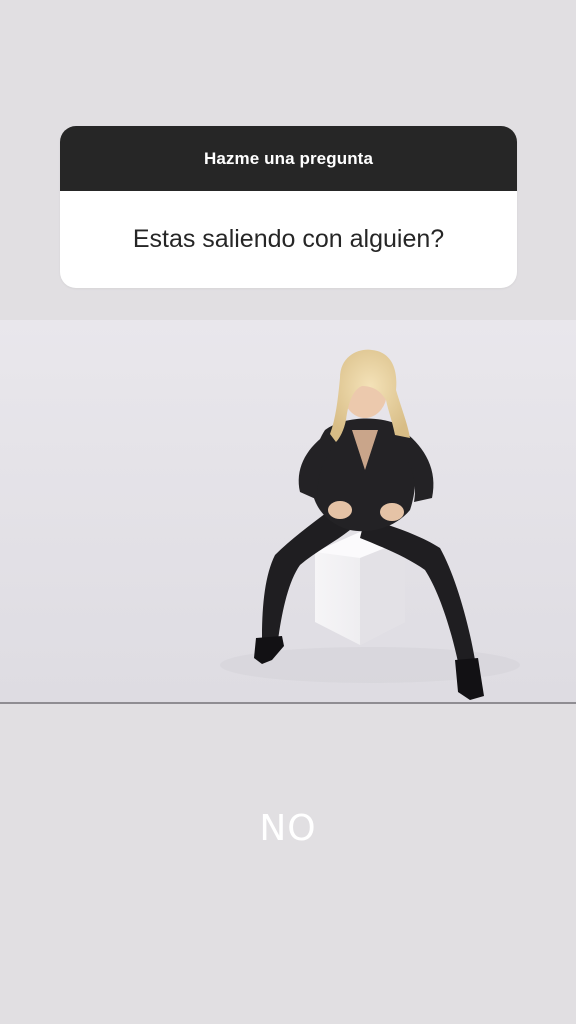  Describe the element at coordinates (288, 703) in the screenshot. I see `photo-edge` at that location.